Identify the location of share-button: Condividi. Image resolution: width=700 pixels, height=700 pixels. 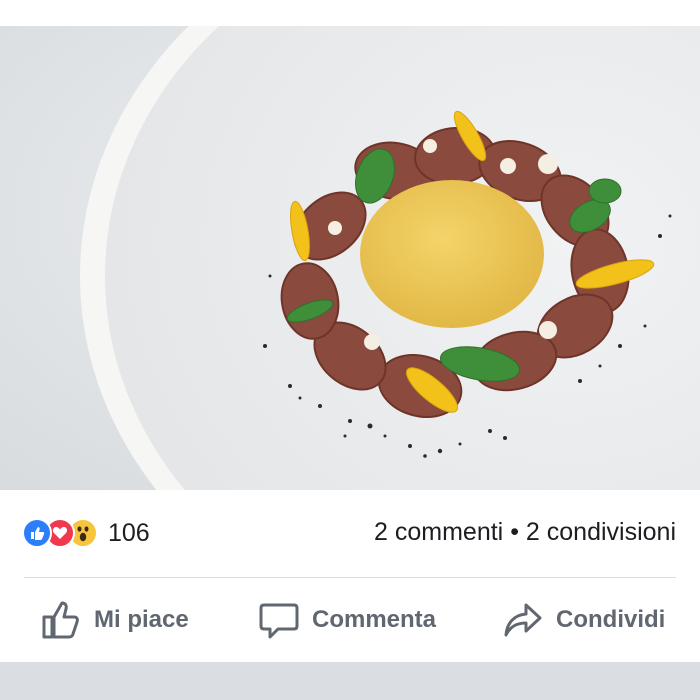
(583, 620).